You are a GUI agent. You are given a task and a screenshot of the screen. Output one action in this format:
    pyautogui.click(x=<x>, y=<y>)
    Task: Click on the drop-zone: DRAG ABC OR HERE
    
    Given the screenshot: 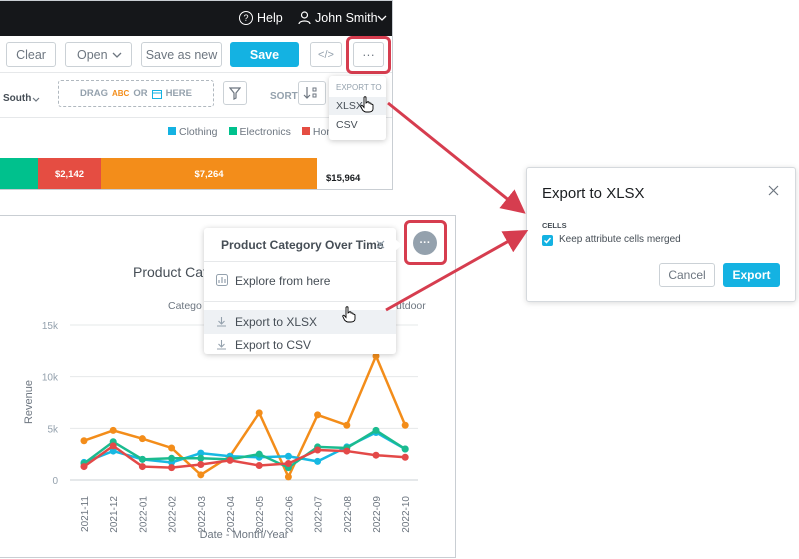 What is the action you would take?
    pyautogui.click(x=136, y=93)
    